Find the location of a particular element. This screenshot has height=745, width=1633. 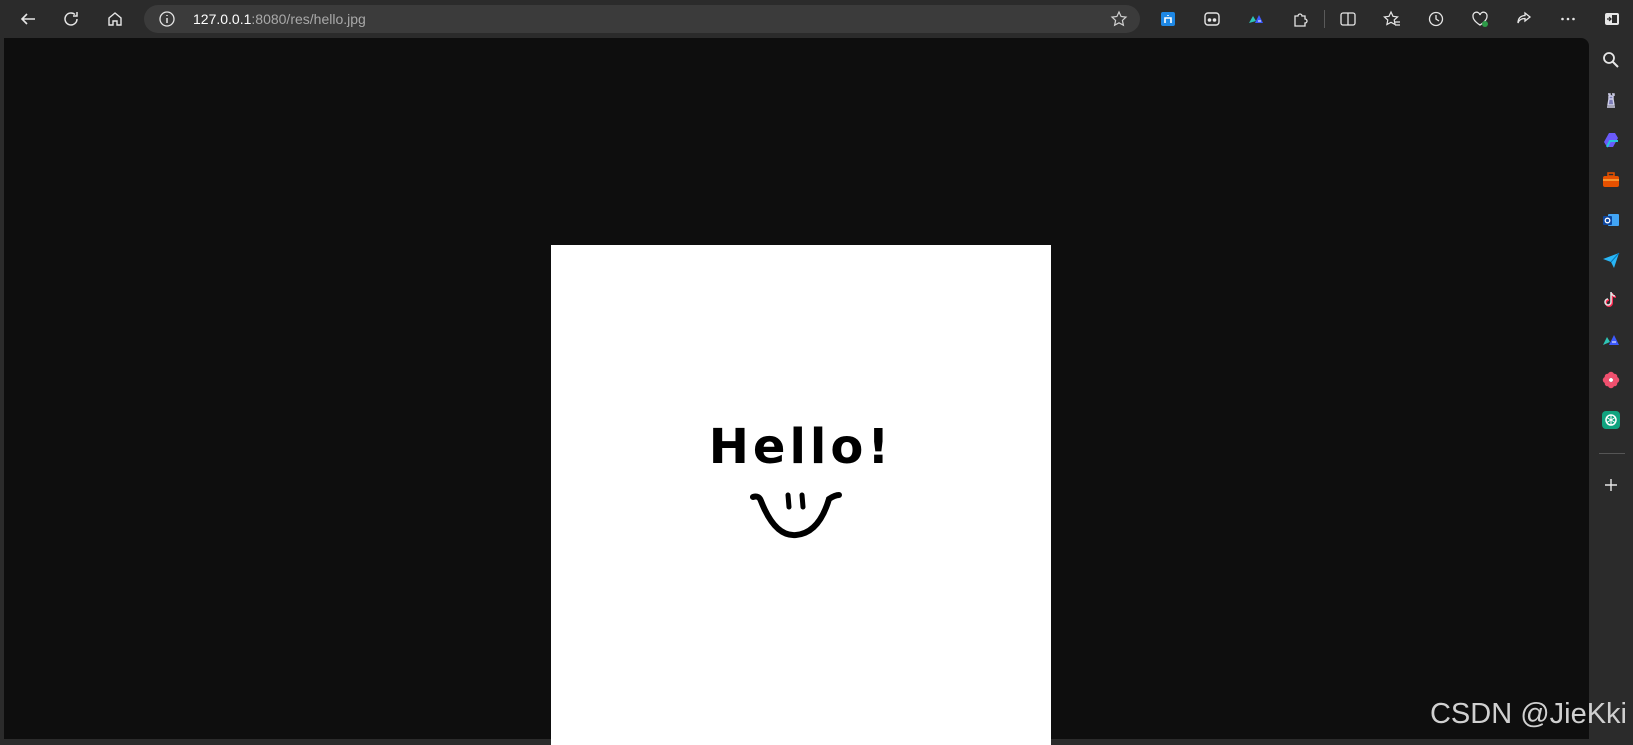

history-icon is located at coordinates (1436, 19).